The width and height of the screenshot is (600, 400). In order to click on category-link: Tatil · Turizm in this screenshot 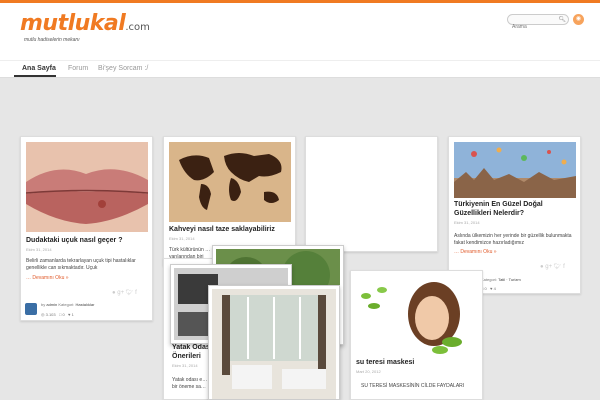, I will do `click(509, 279)`.